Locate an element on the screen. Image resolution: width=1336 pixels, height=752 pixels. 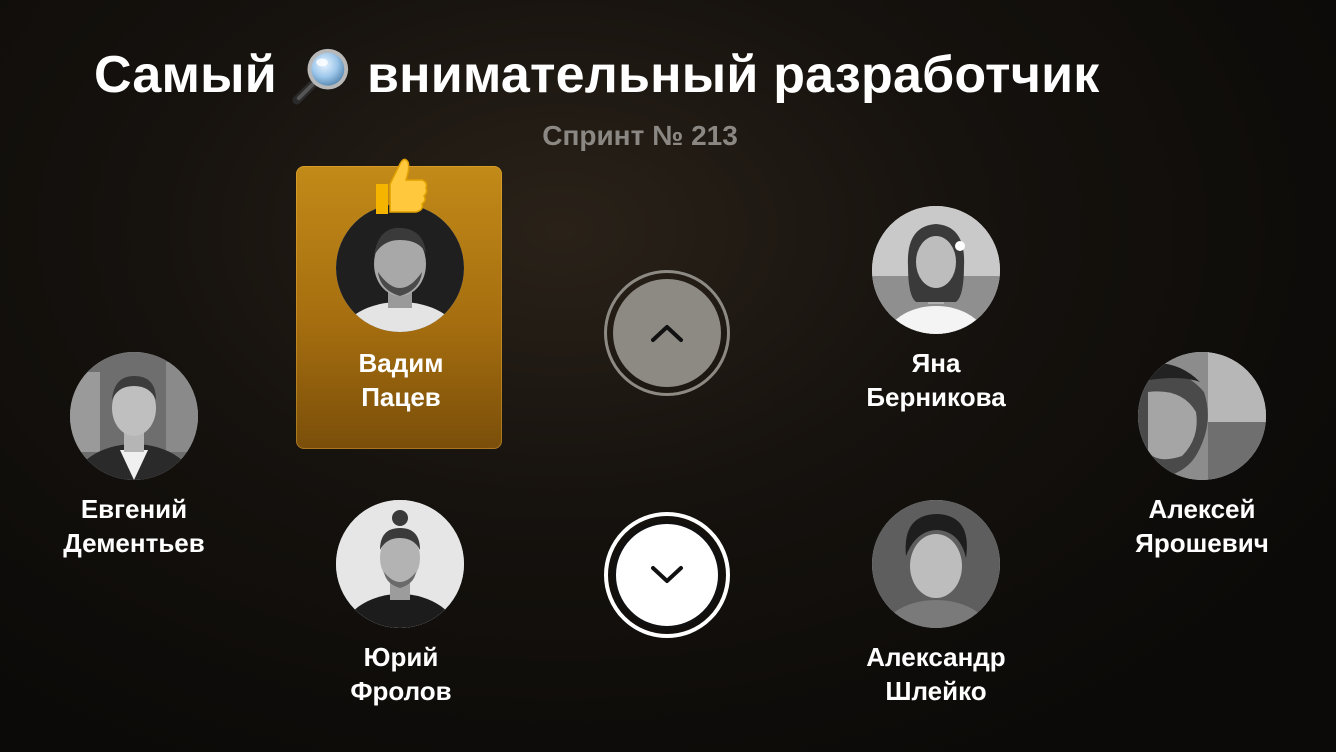
page-title: Самый внимательный разработчик is located at coordinates (597, 75).